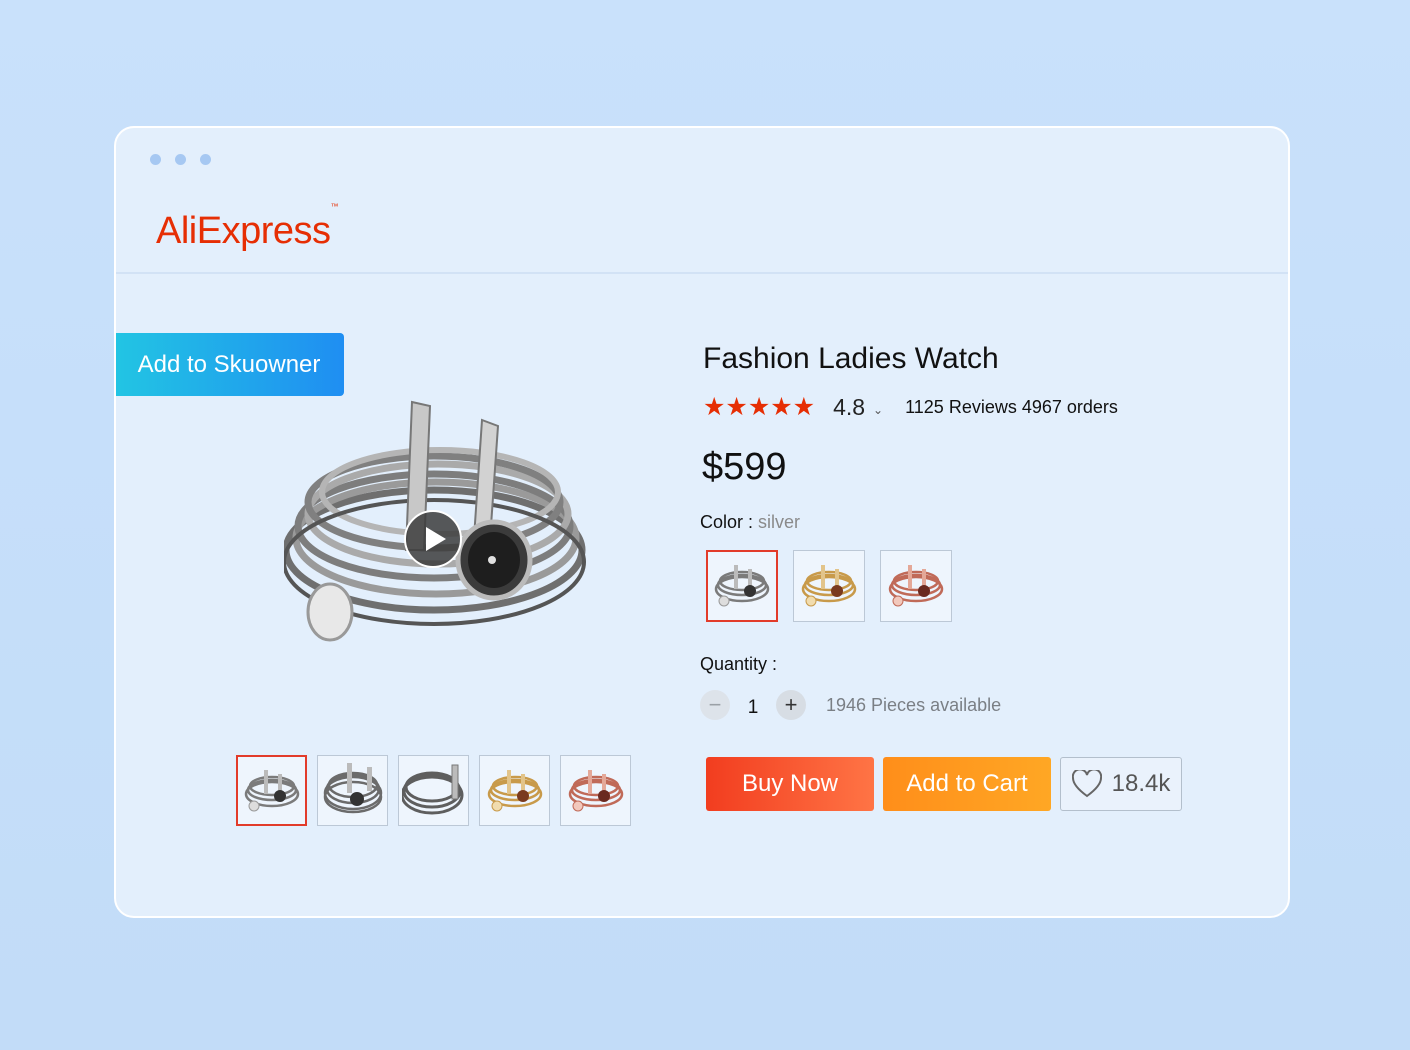  I want to click on window-dots, so click(180, 159).